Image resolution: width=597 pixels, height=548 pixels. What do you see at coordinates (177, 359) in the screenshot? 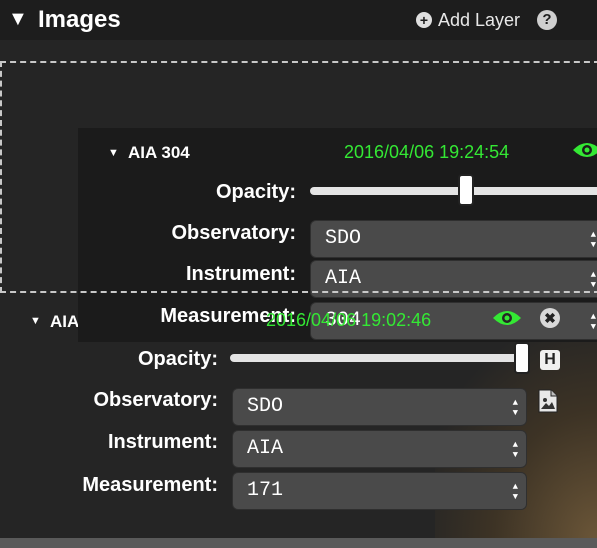
I see `opacity-label: Opacity:` at bounding box center [177, 359].